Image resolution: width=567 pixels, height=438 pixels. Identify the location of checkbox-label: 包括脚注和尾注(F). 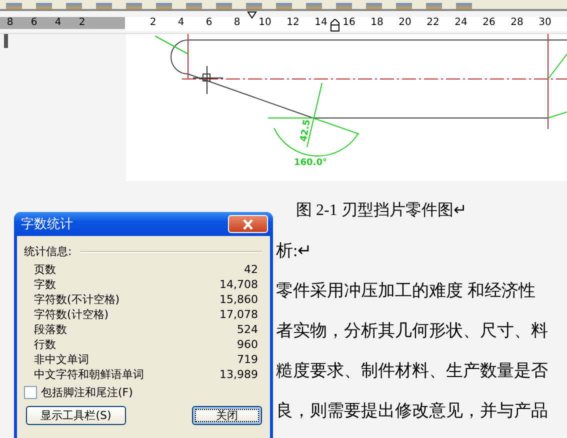
(87, 392).